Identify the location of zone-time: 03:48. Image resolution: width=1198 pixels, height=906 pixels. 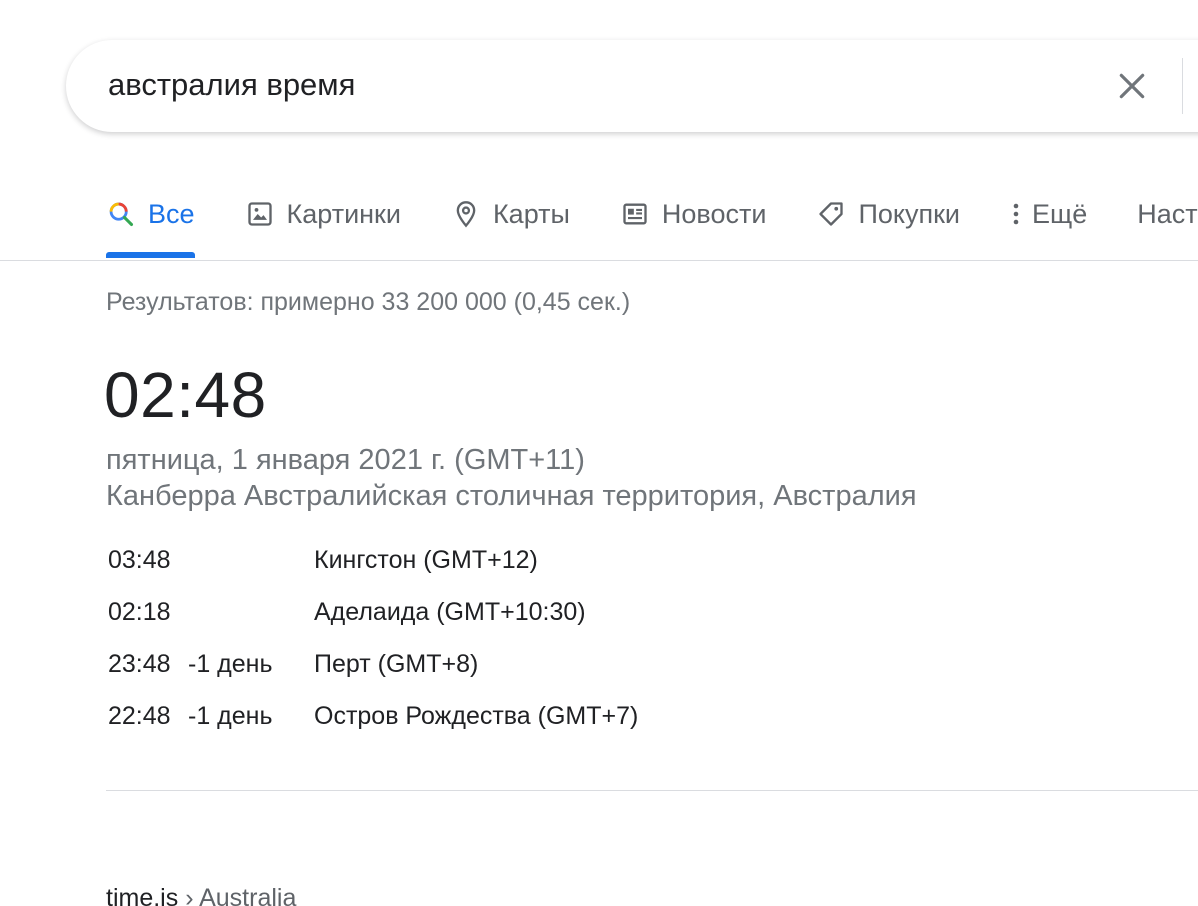
(139, 560).